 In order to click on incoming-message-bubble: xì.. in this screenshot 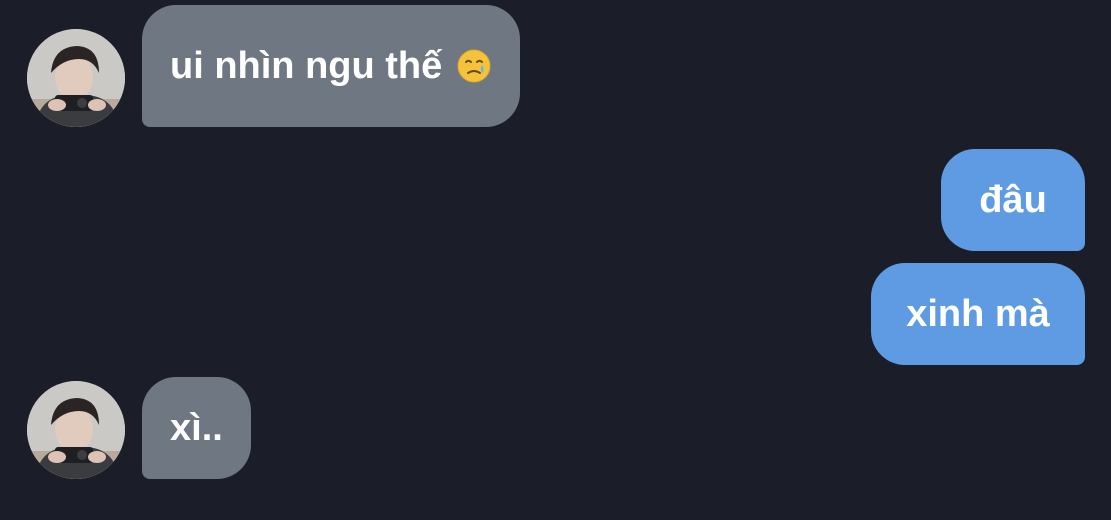, I will do `click(196, 428)`.